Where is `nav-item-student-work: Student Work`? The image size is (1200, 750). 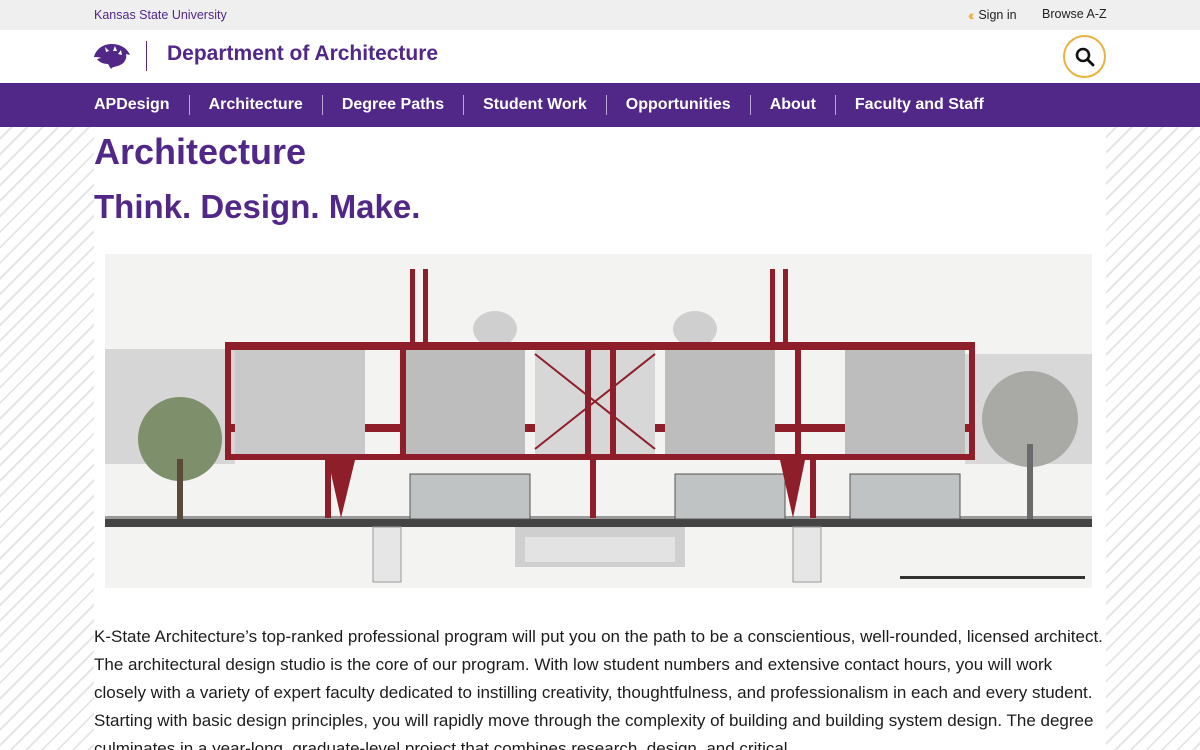
nav-item-student-work: Student Work is located at coordinates (534, 105).